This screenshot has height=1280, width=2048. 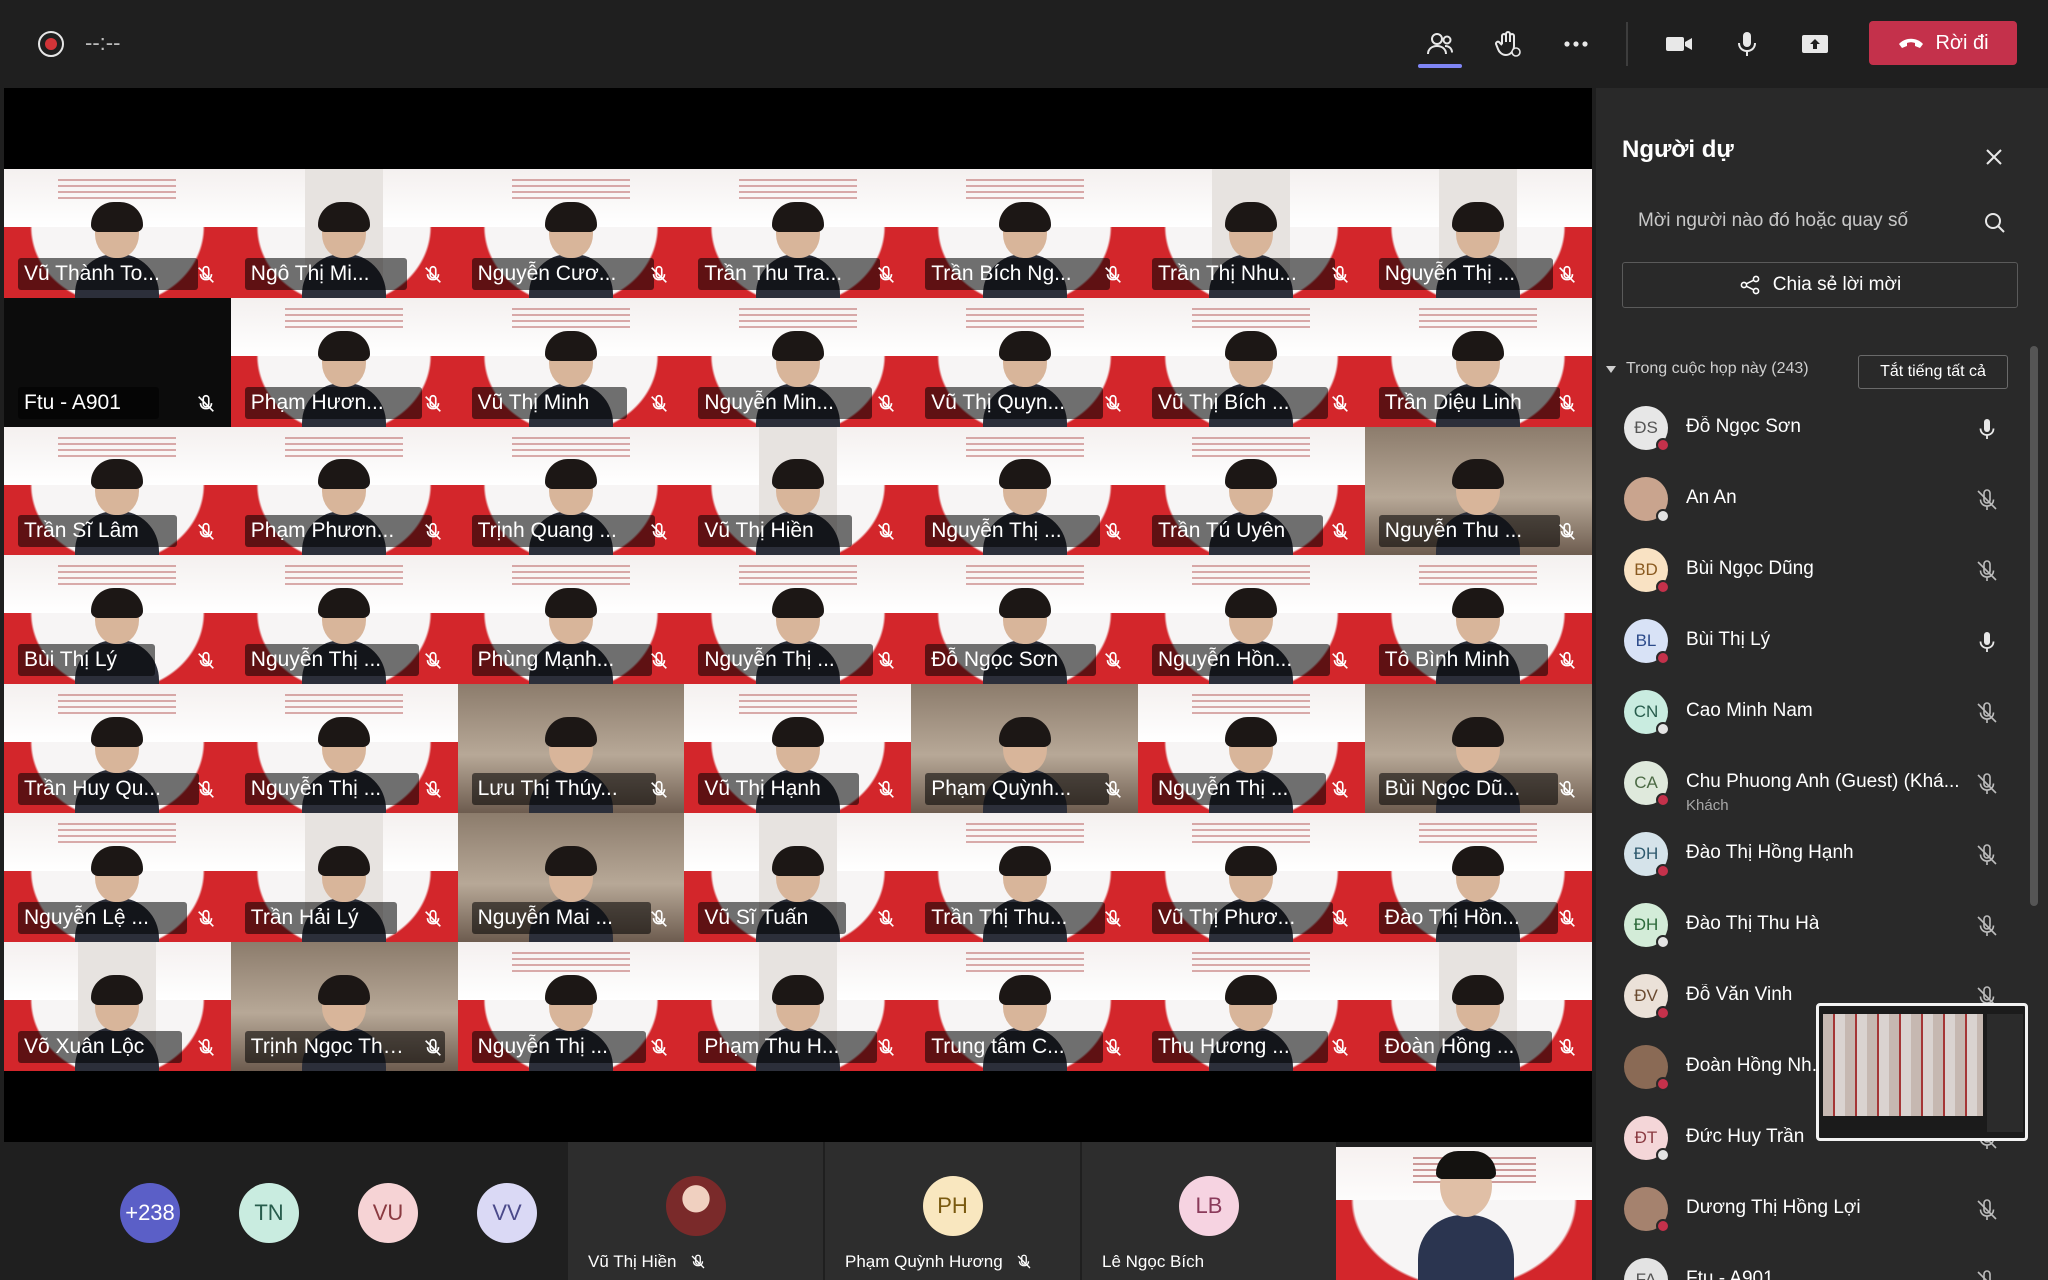 What do you see at coordinates (798, 877) in the screenshot?
I see `participant-video-tile: Vũ Sĩ Tuấn` at bounding box center [798, 877].